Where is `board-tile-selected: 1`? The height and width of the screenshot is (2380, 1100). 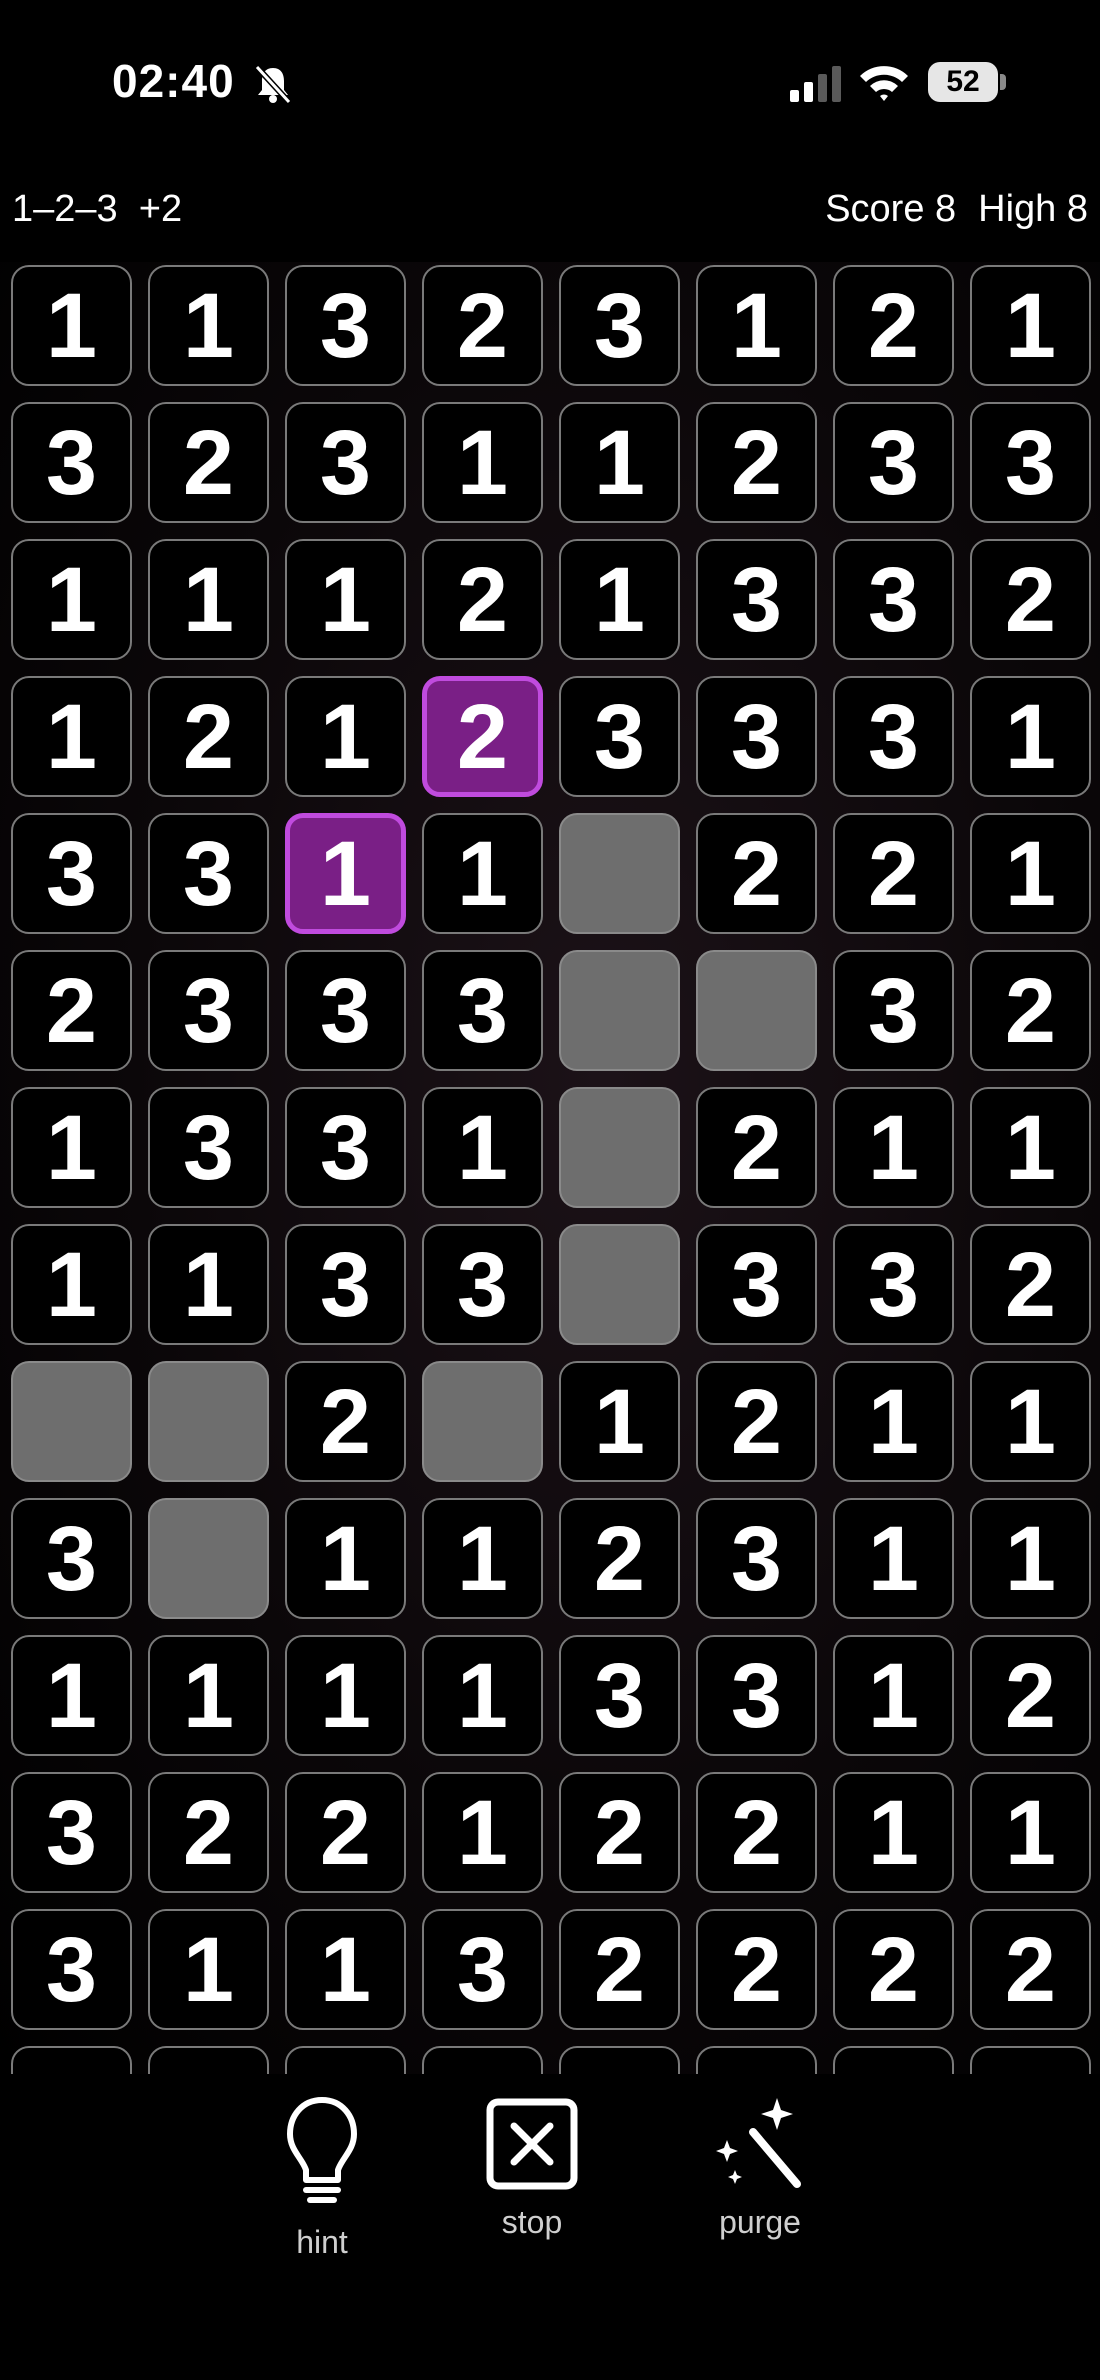 board-tile-selected: 1 is located at coordinates (345, 873).